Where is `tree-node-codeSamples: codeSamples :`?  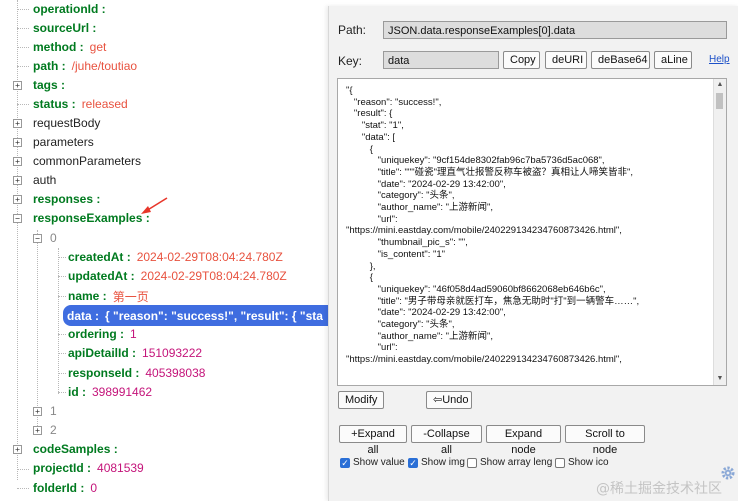 tree-node-codeSamples: codeSamples : is located at coordinates (75, 449).